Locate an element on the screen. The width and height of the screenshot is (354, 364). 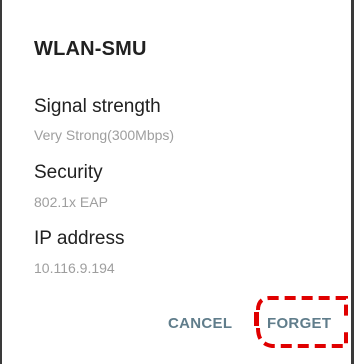
dialog-left-edge is located at coordinates (1, 182).